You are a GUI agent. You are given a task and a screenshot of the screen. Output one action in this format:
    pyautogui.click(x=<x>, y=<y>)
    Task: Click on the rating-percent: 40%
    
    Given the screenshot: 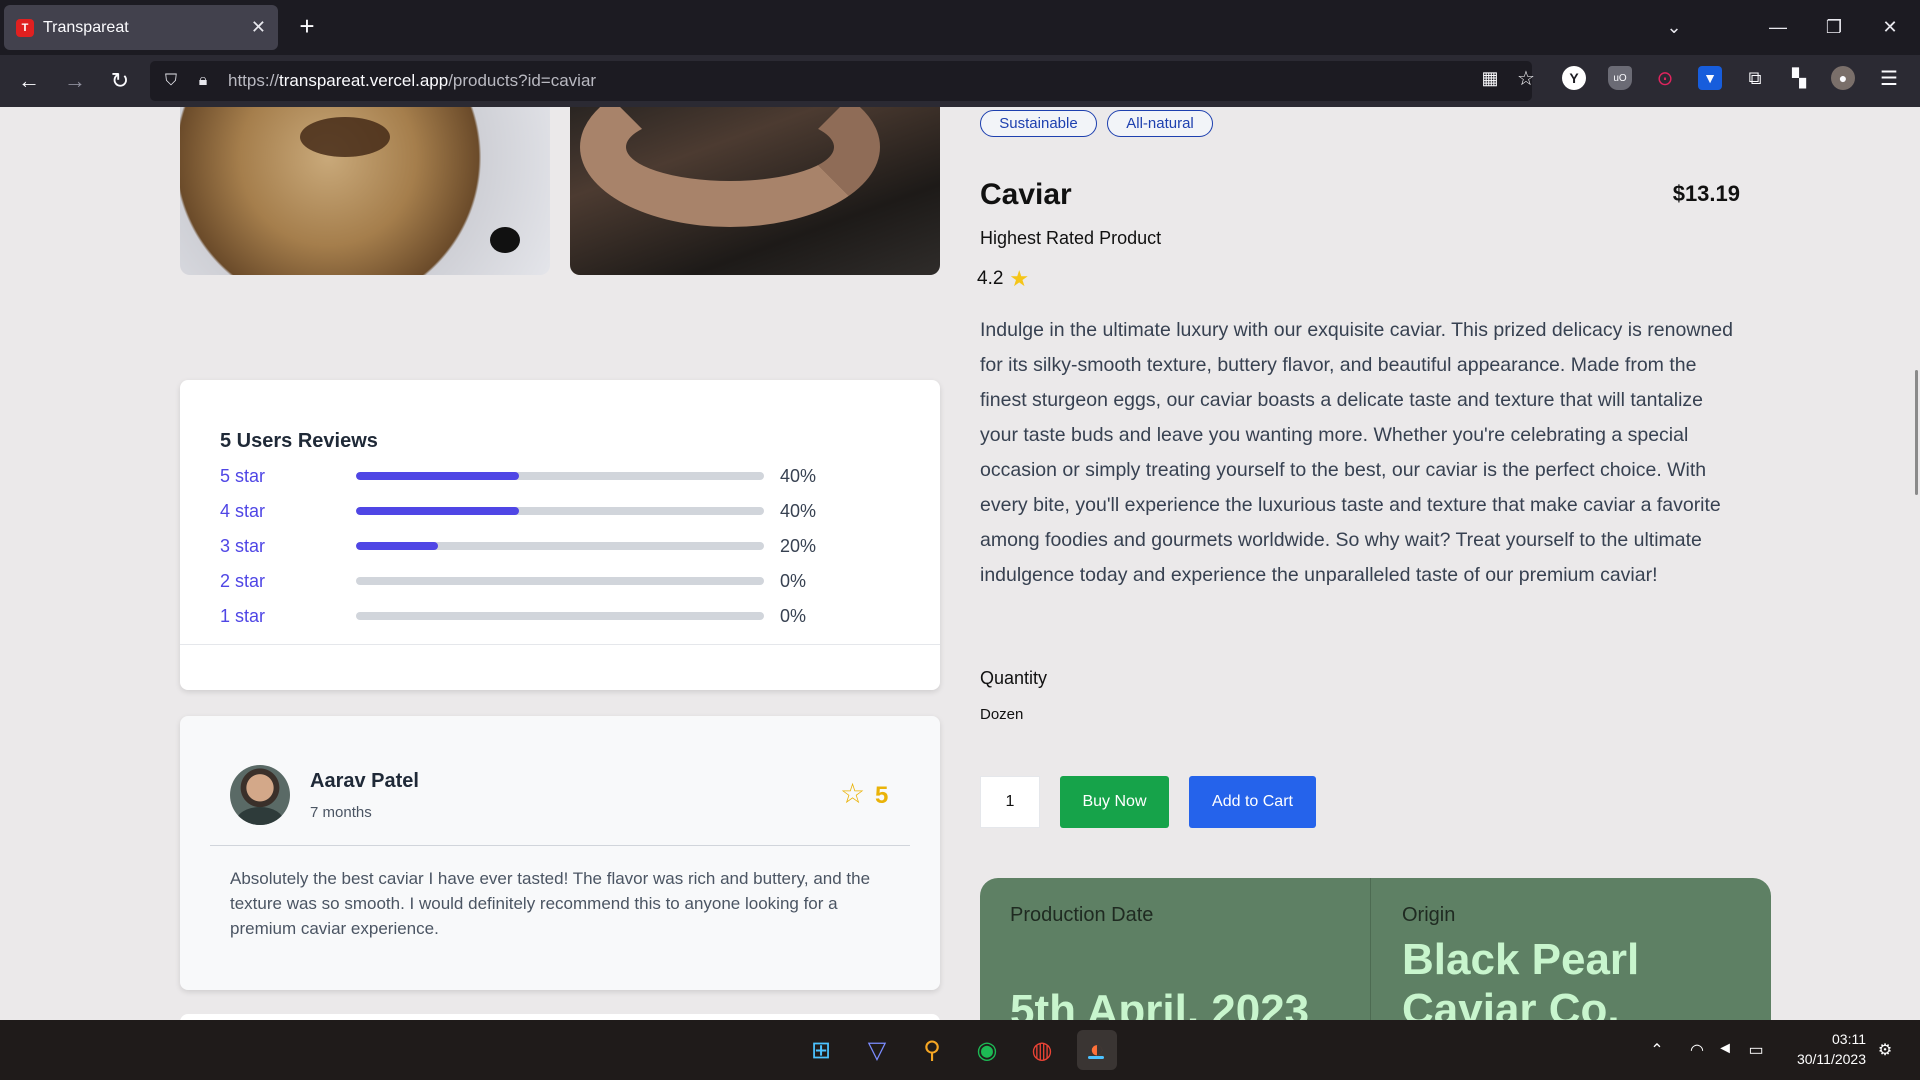 What is the action you would take?
    pyautogui.click(x=798, y=475)
    